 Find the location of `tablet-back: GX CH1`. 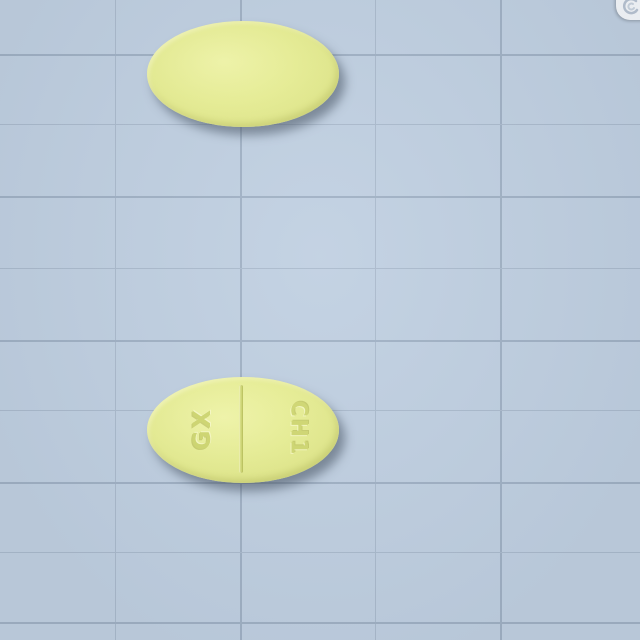

tablet-back: GX CH1 is located at coordinates (243, 430).